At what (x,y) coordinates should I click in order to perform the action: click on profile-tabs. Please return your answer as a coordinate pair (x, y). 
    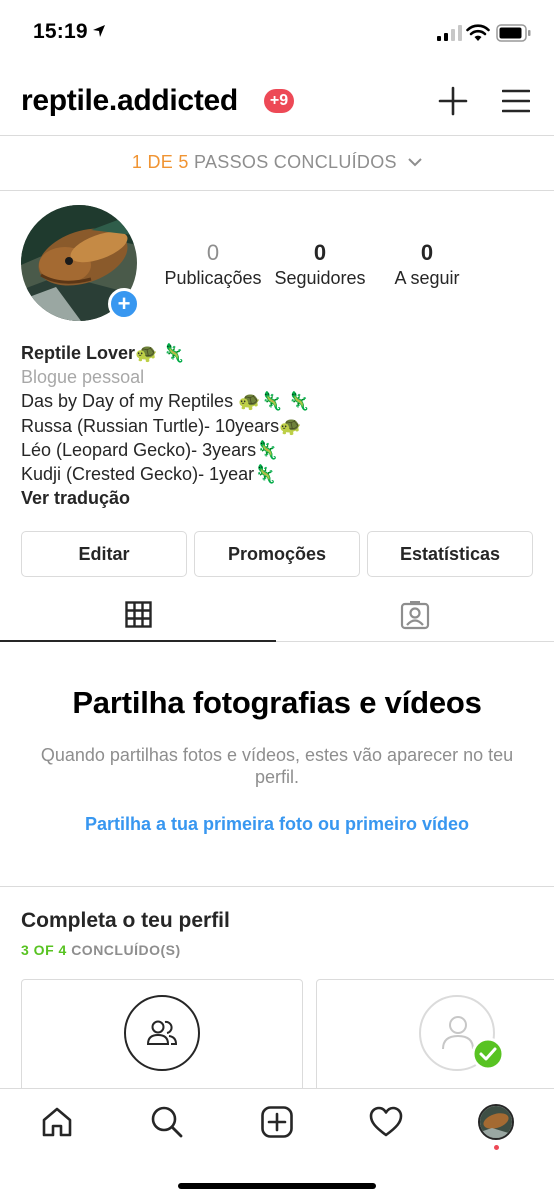
    Looking at the image, I should click on (277, 616).